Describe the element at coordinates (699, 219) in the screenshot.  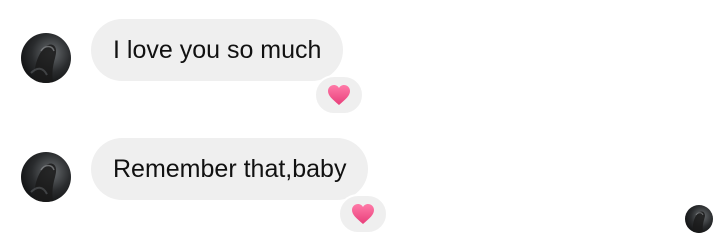
I see `seen-indicator-avatar` at that location.